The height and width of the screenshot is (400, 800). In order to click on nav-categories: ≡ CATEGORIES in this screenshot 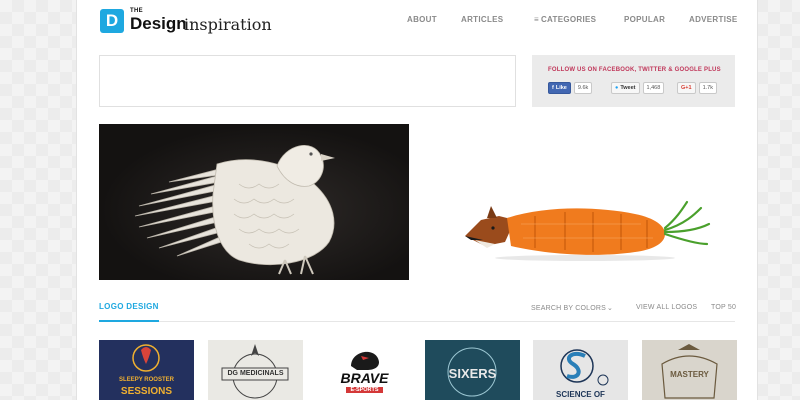, I will do `click(565, 19)`.